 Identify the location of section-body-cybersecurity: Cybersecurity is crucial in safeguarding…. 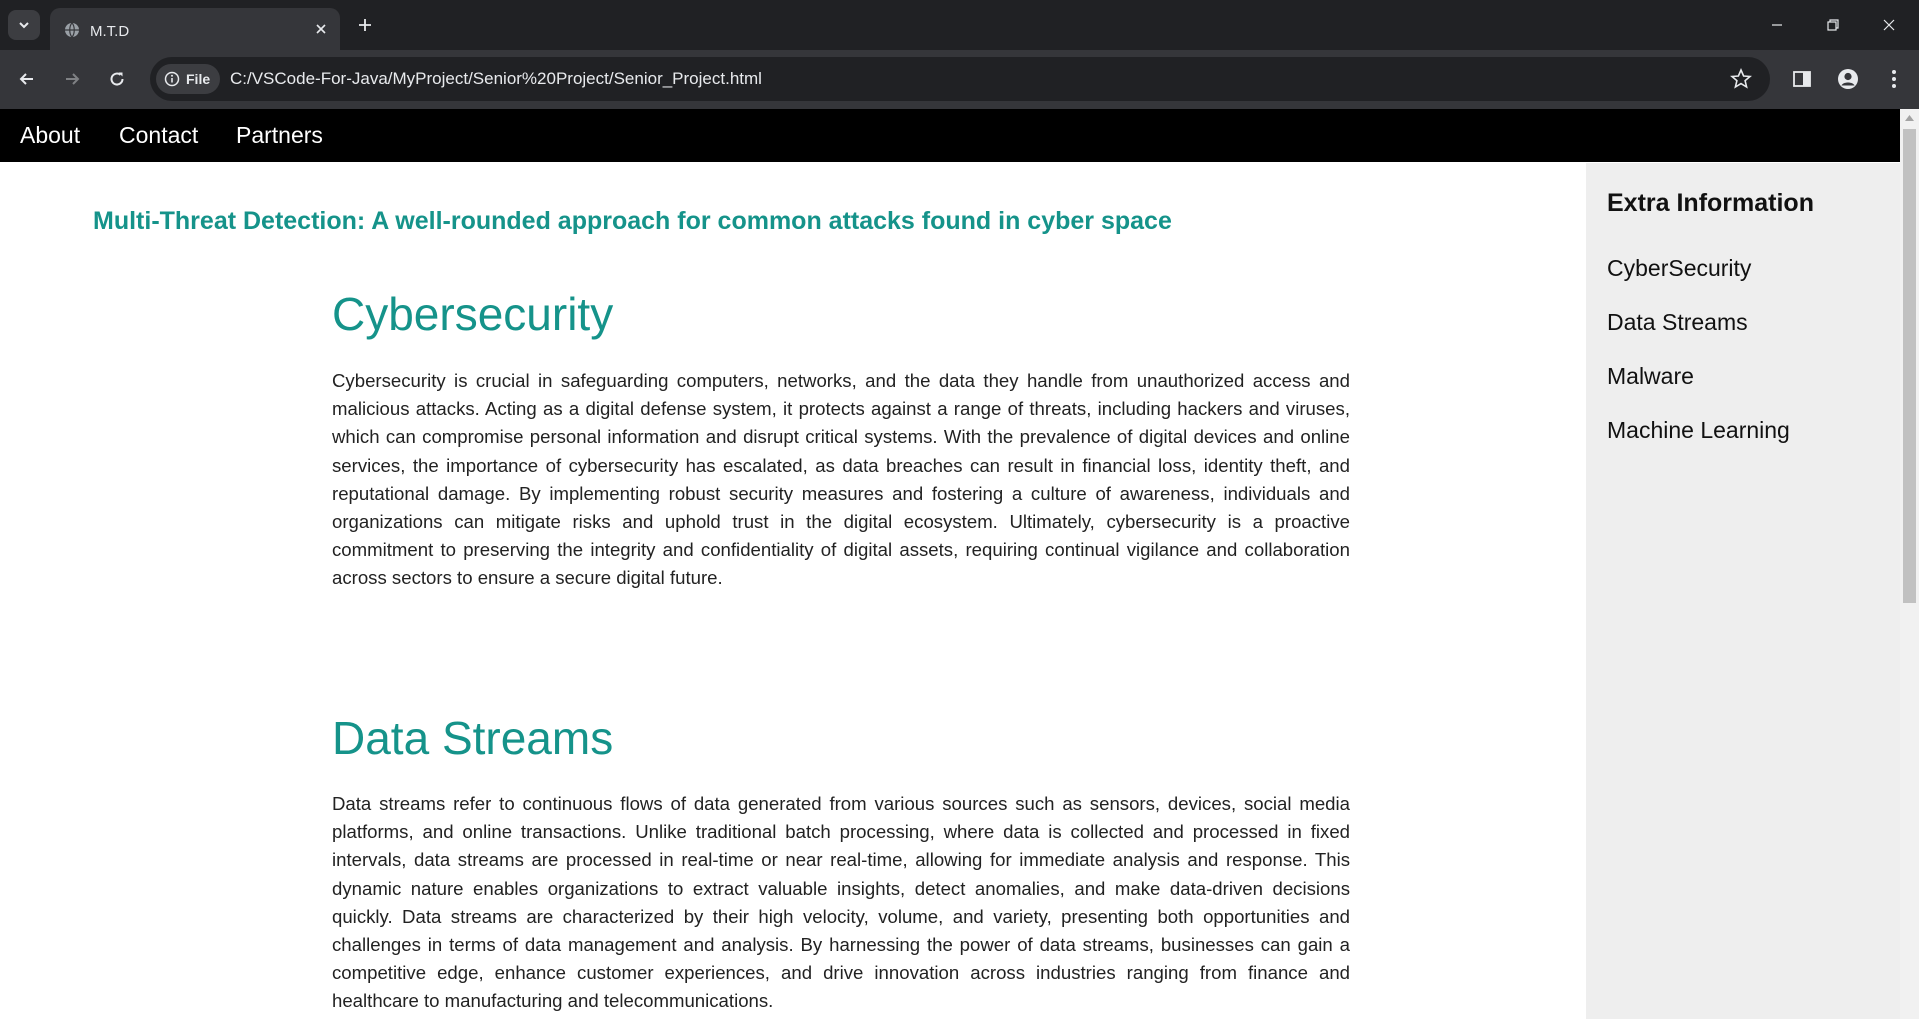
(841, 479).